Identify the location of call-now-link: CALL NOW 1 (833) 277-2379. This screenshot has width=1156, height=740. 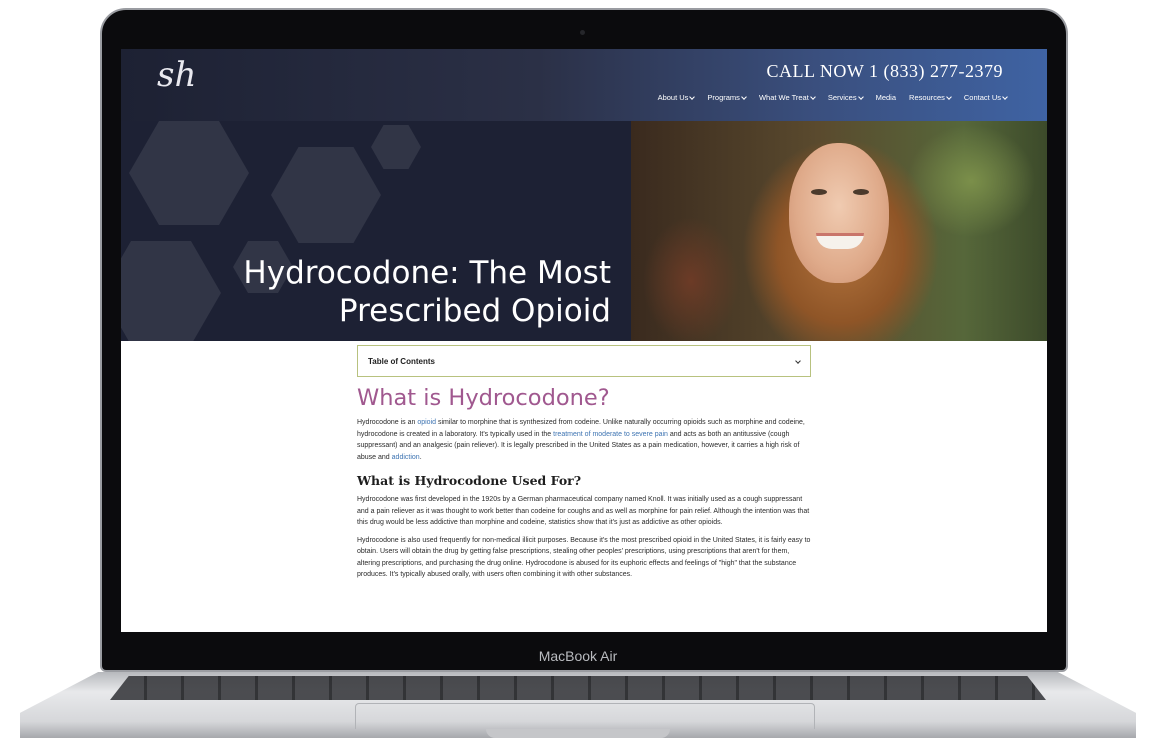
(885, 71).